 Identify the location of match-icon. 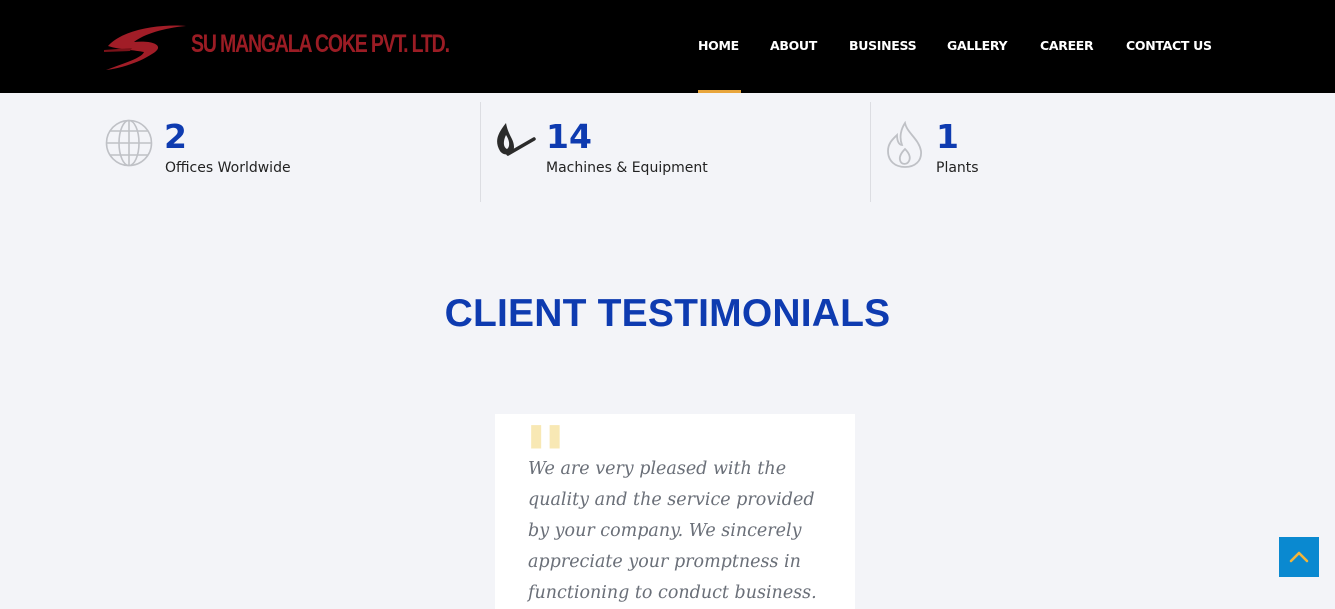
(515, 143).